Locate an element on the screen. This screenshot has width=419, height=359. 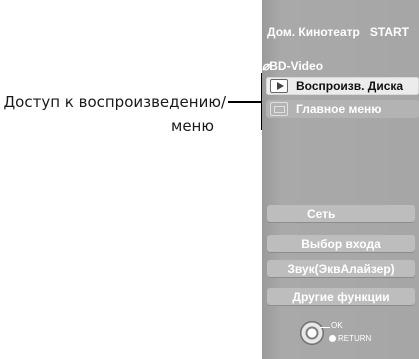
network-button-label: Сеть is located at coordinates (321, 213).